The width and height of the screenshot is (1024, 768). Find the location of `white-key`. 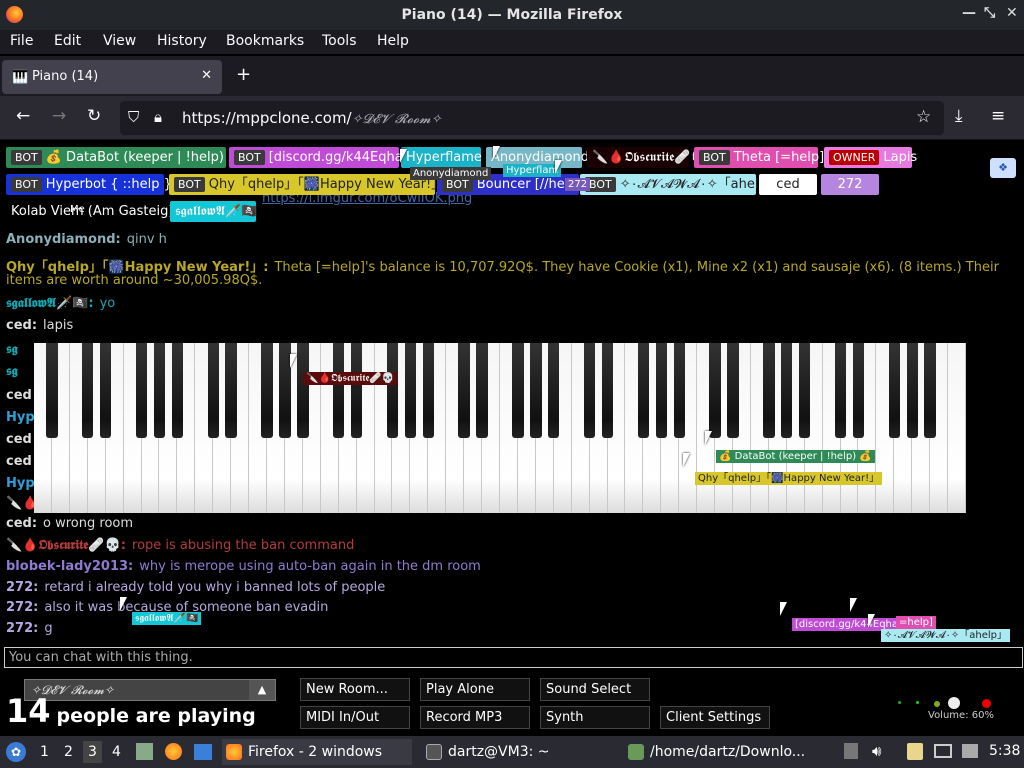

white-key is located at coordinates (957, 428).